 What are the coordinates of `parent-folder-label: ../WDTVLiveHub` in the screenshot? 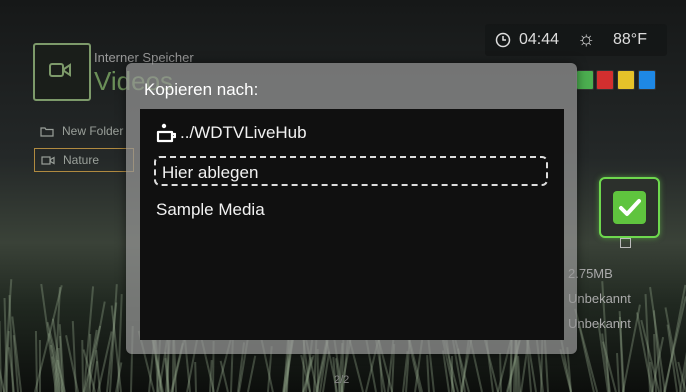 It's located at (243, 132).